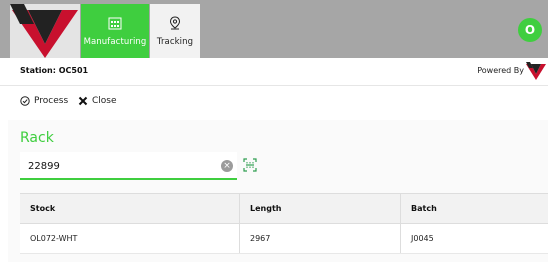 This screenshot has height=262, width=548. What do you see at coordinates (25, 101) in the screenshot?
I see `check-circle-icon` at bounding box center [25, 101].